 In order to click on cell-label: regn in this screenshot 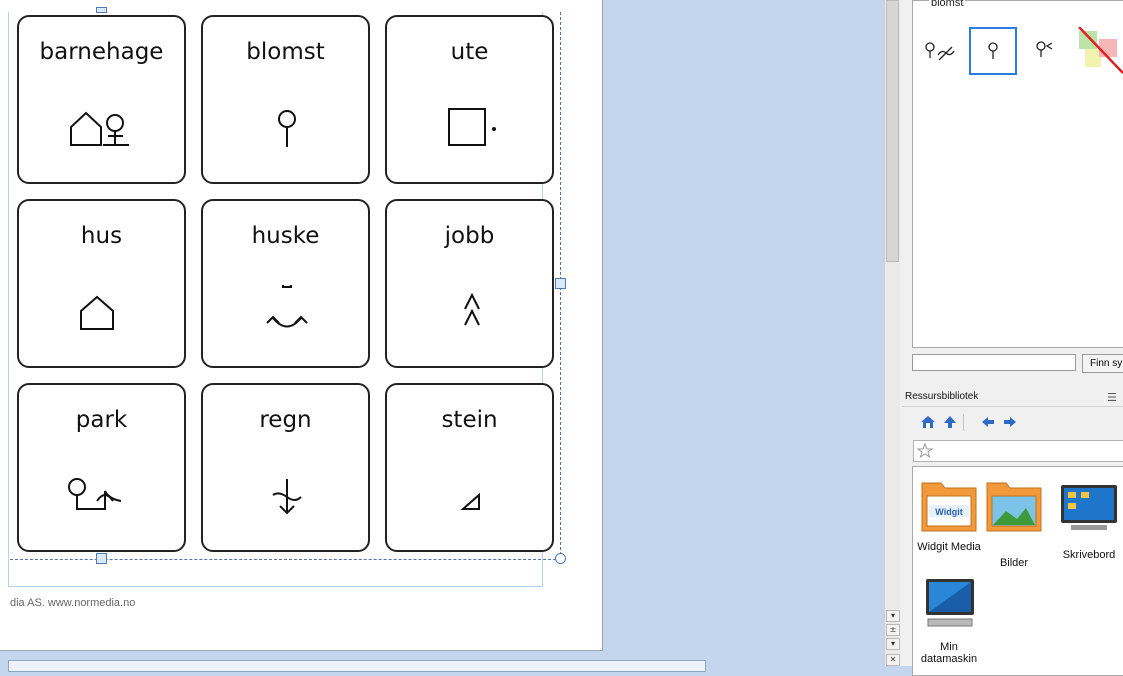, I will do `click(285, 420)`.